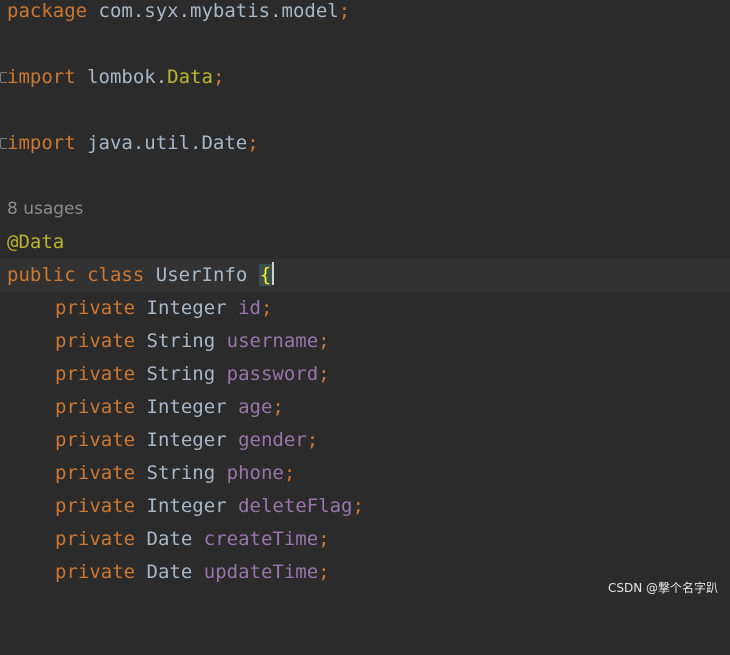  Describe the element at coordinates (365, 143) in the screenshot. I see `import-line-date: import java.util.Date;` at that location.